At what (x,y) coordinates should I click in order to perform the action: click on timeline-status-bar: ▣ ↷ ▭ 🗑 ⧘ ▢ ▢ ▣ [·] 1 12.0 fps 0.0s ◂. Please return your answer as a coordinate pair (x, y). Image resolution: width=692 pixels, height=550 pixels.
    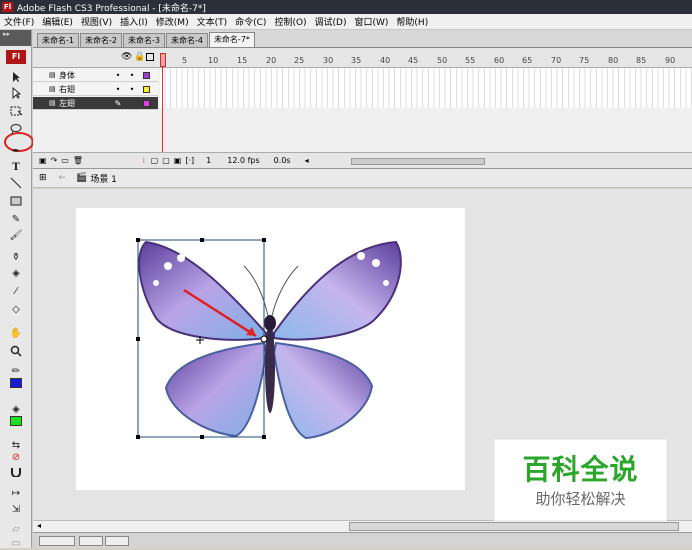
    Looking at the image, I should click on (362, 160).